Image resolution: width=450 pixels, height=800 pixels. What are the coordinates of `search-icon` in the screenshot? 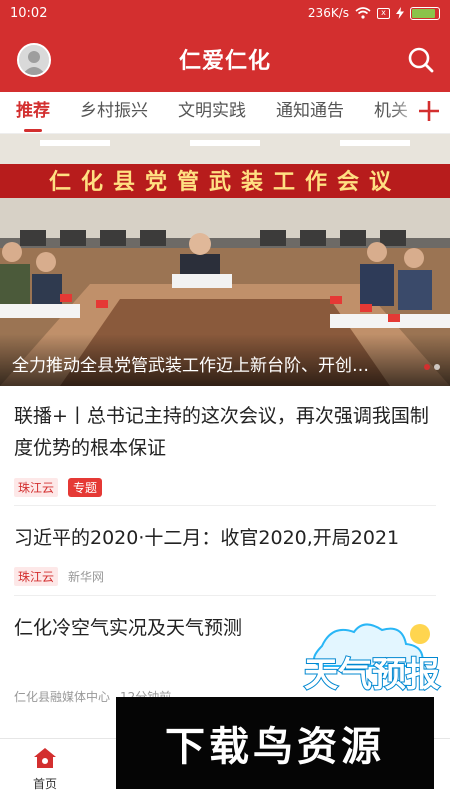 It's located at (421, 60).